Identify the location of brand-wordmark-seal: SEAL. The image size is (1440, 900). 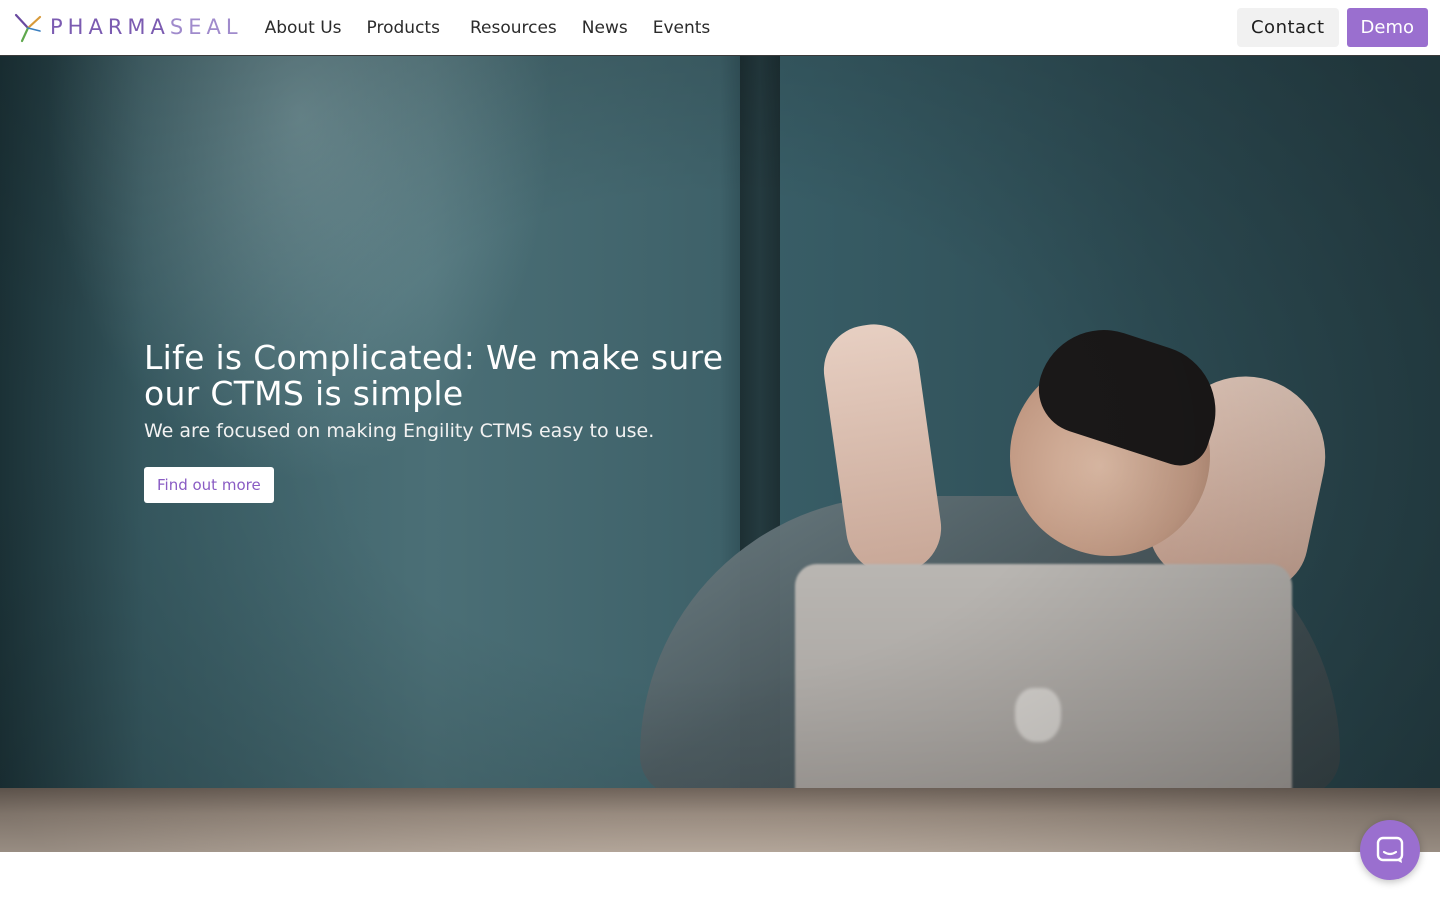
(206, 27).